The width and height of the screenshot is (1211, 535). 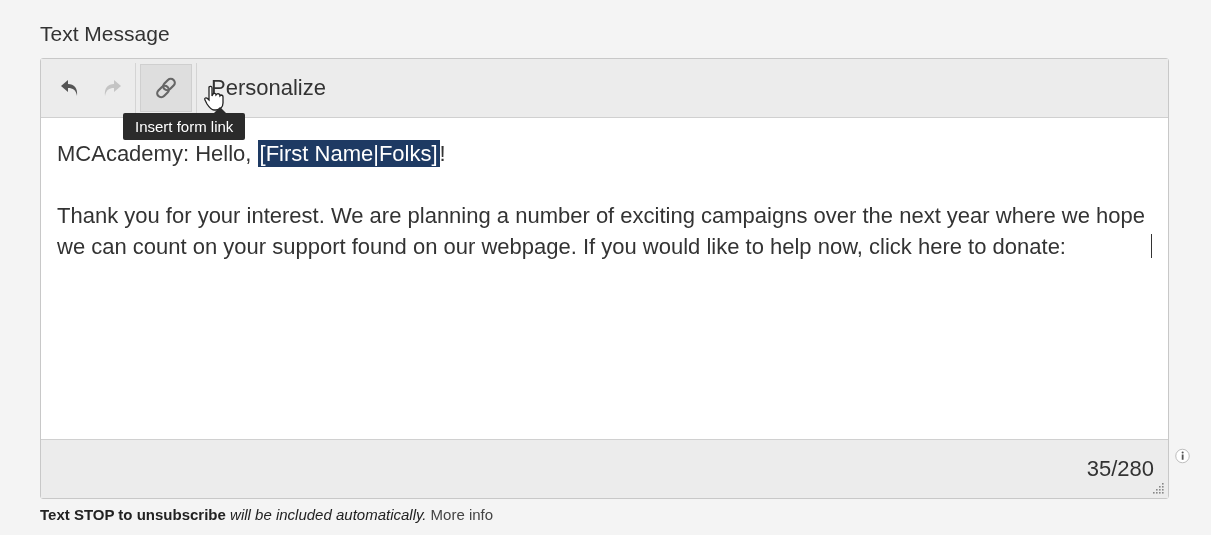 What do you see at coordinates (268, 88) in the screenshot?
I see `personalize-button: Personalize` at bounding box center [268, 88].